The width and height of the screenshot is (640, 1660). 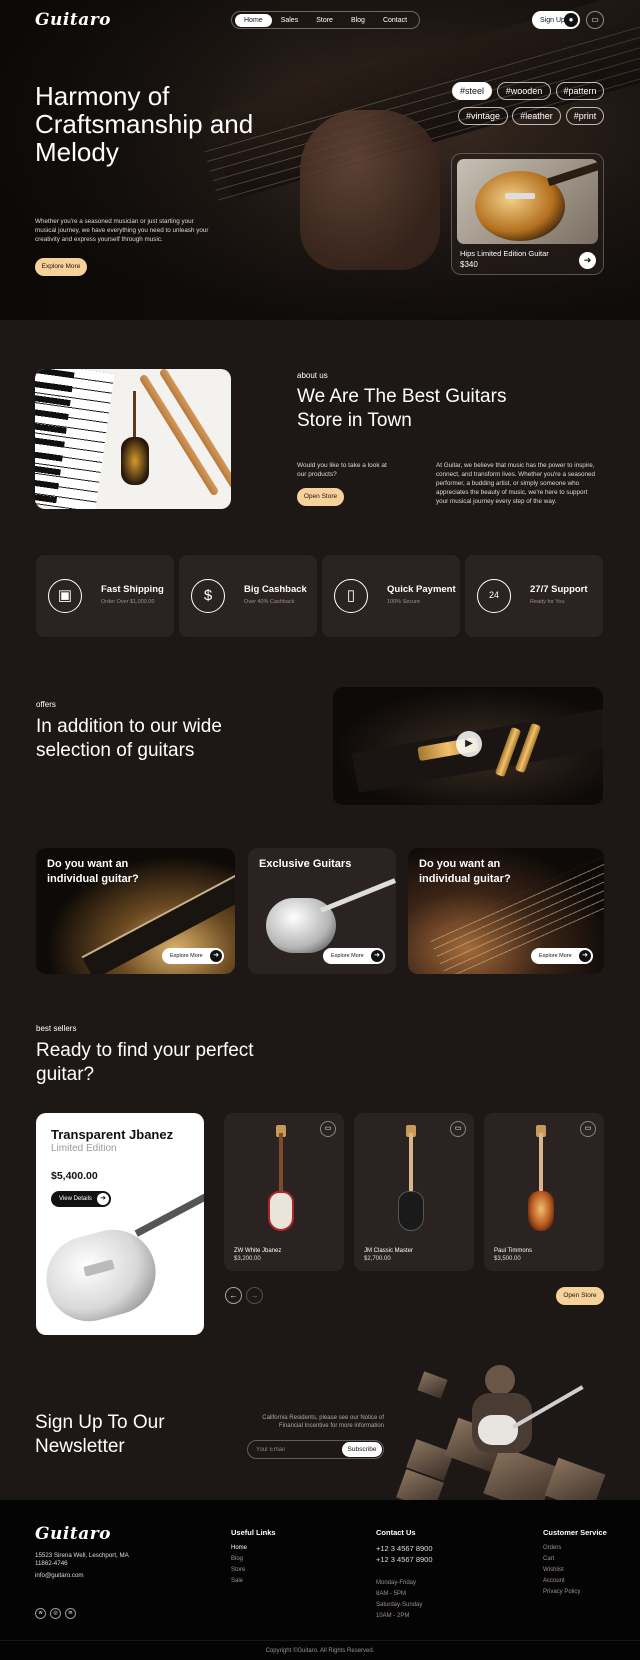 I want to click on contact-title: Contact Us, so click(x=396, y=1532).